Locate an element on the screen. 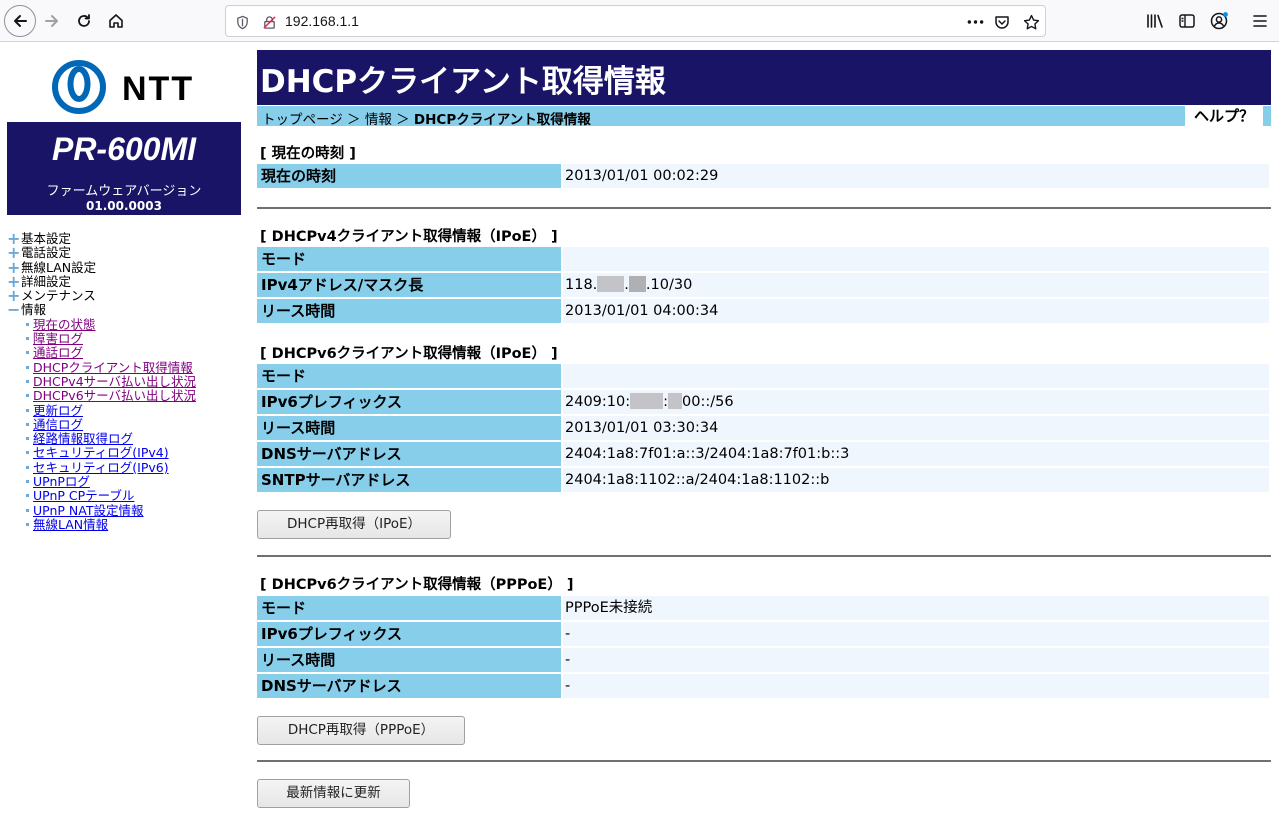  row-value is located at coordinates (916, 259).